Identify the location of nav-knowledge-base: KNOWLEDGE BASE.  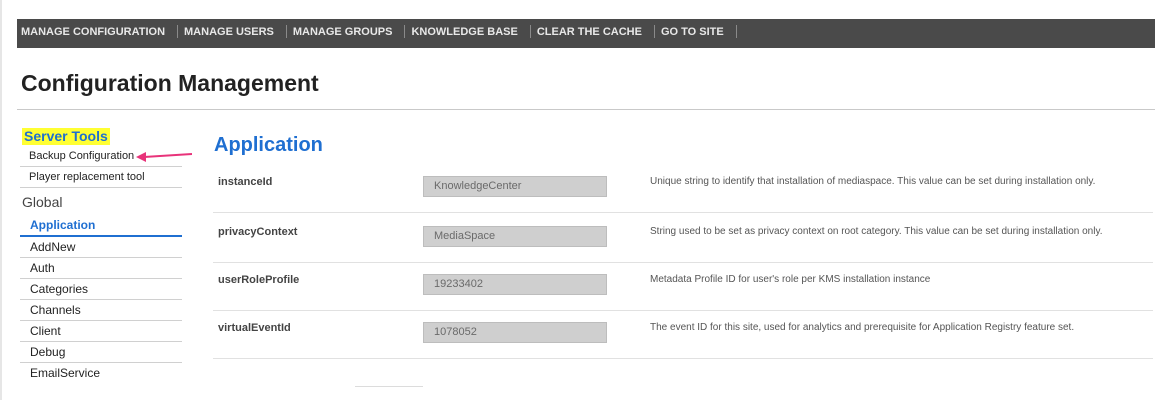
(468, 31).